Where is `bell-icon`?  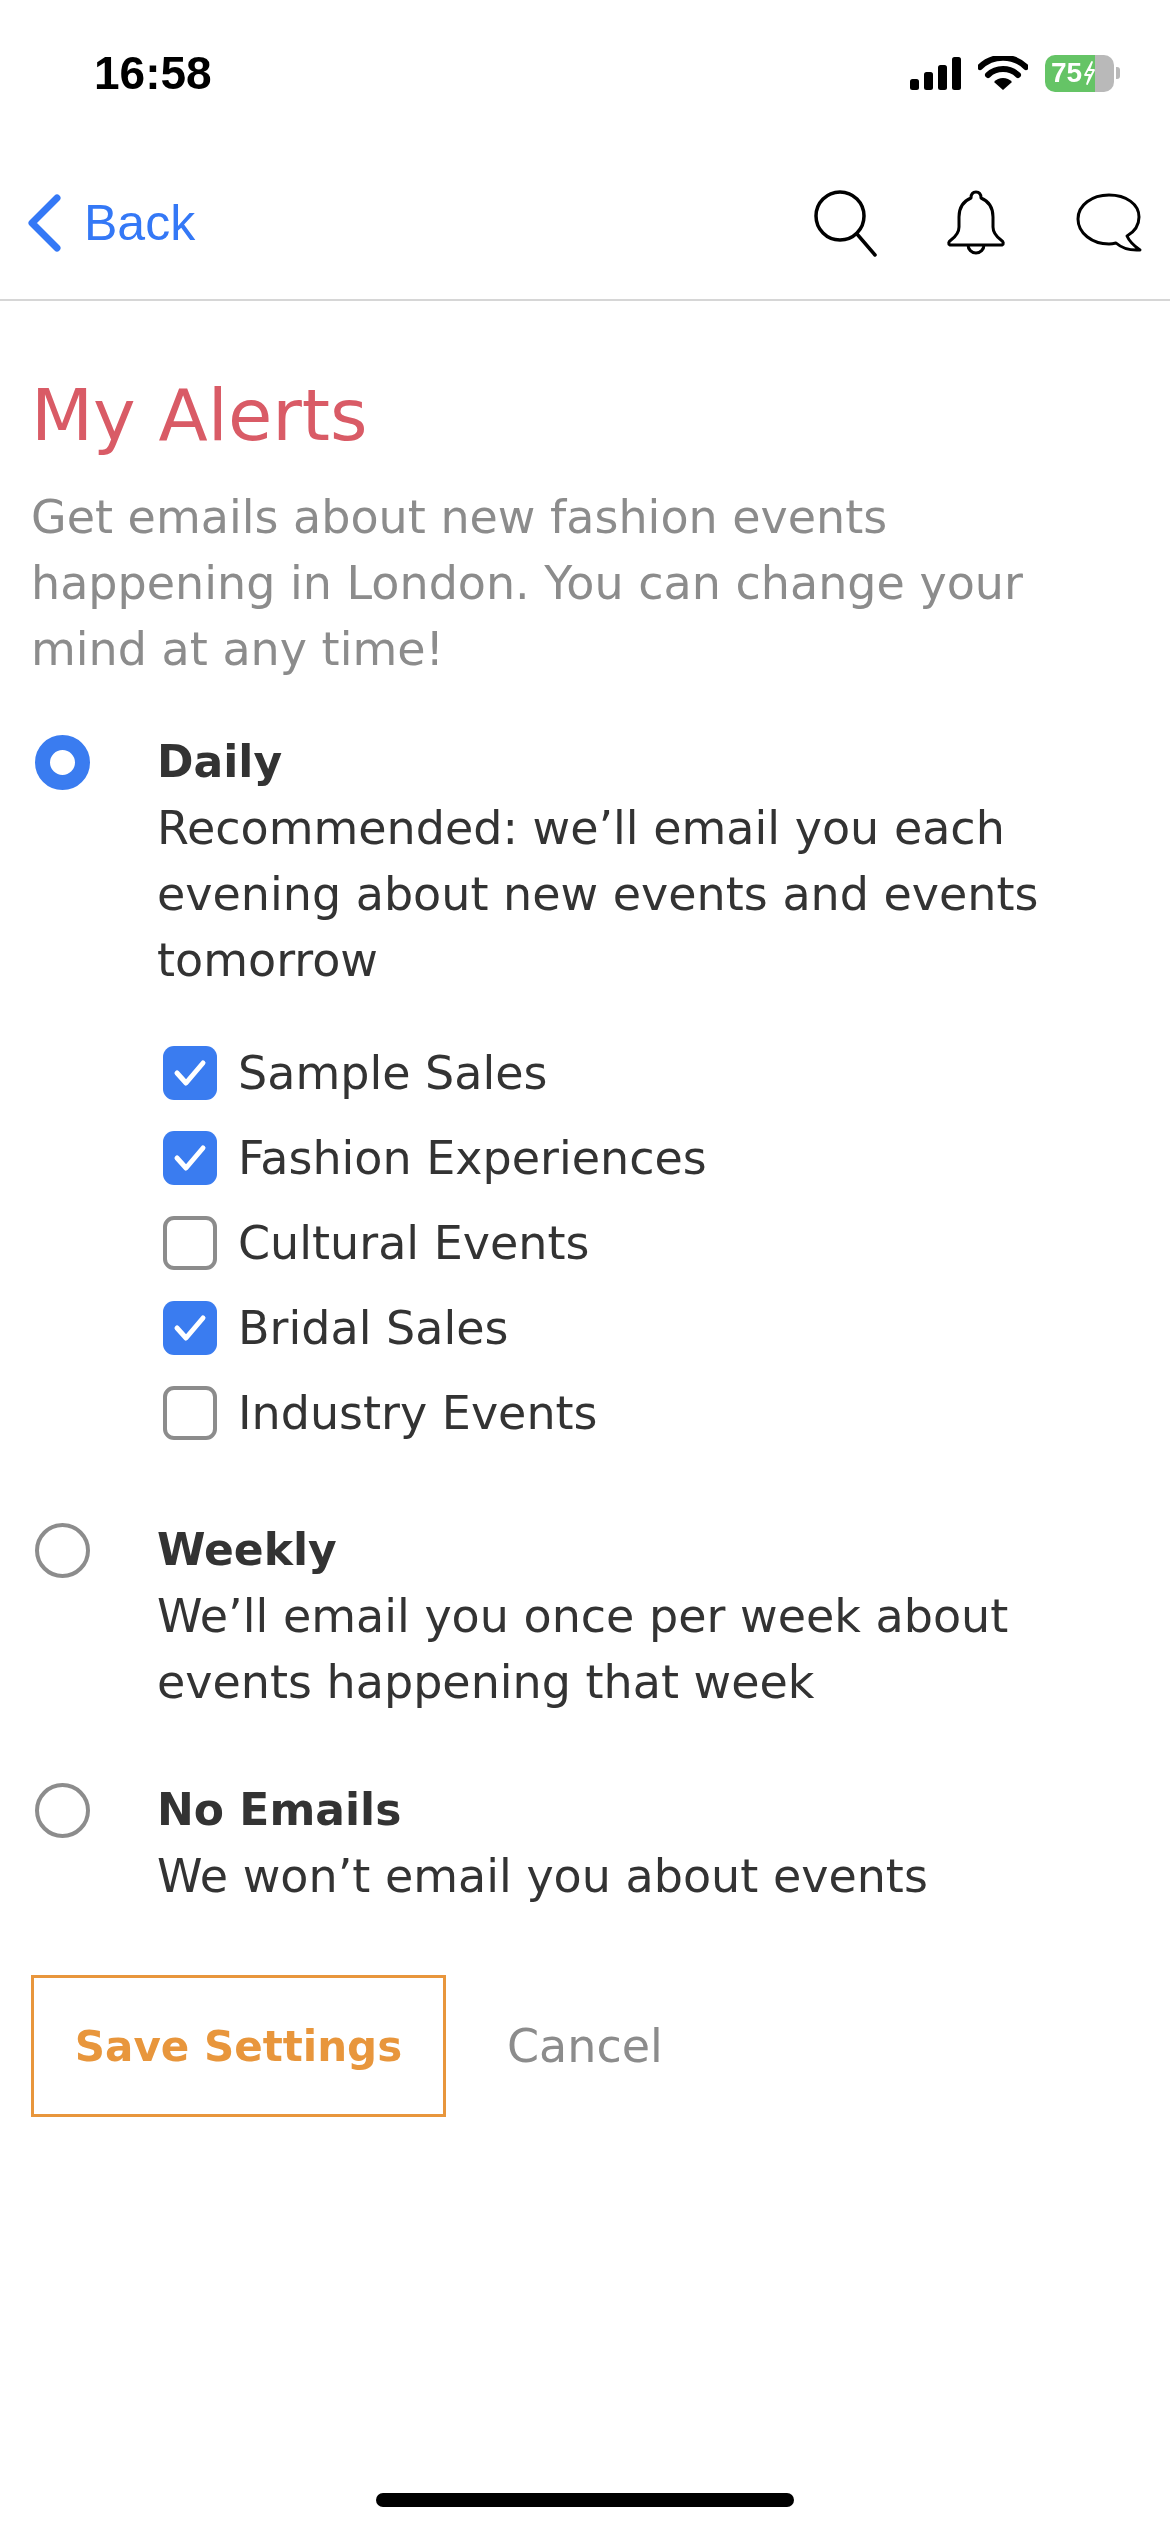 bell-icon is located at coordinates (976, 222).